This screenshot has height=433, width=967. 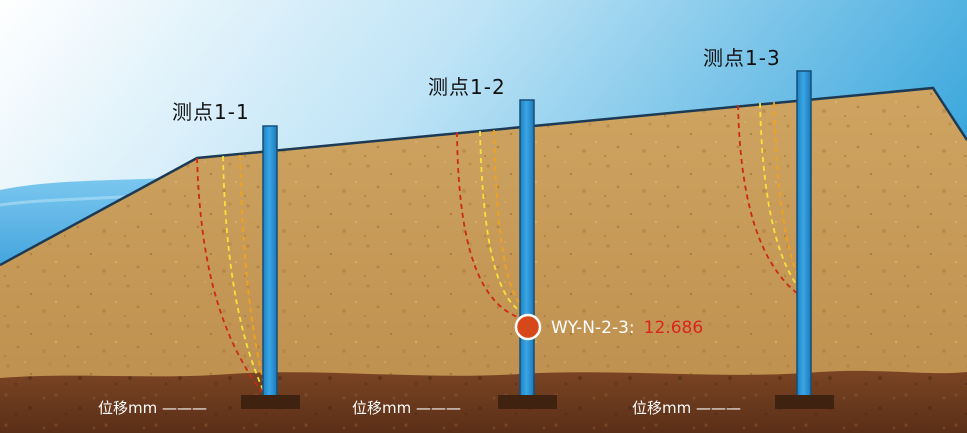 What do you see at coordinates (593, 328) in the screenshot?
I see `sensor-reading-id: WY-N-2-3:` at bounding box center [593, 328].